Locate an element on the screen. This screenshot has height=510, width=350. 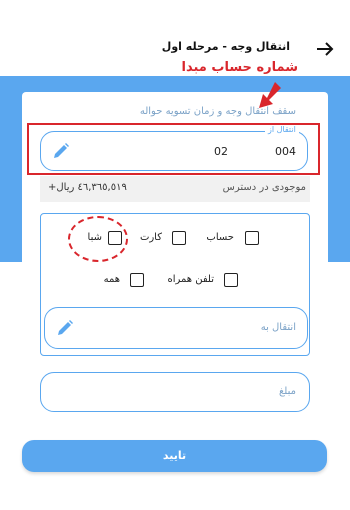
checkbox-all-label: همه is located at coordinates (111, 279).